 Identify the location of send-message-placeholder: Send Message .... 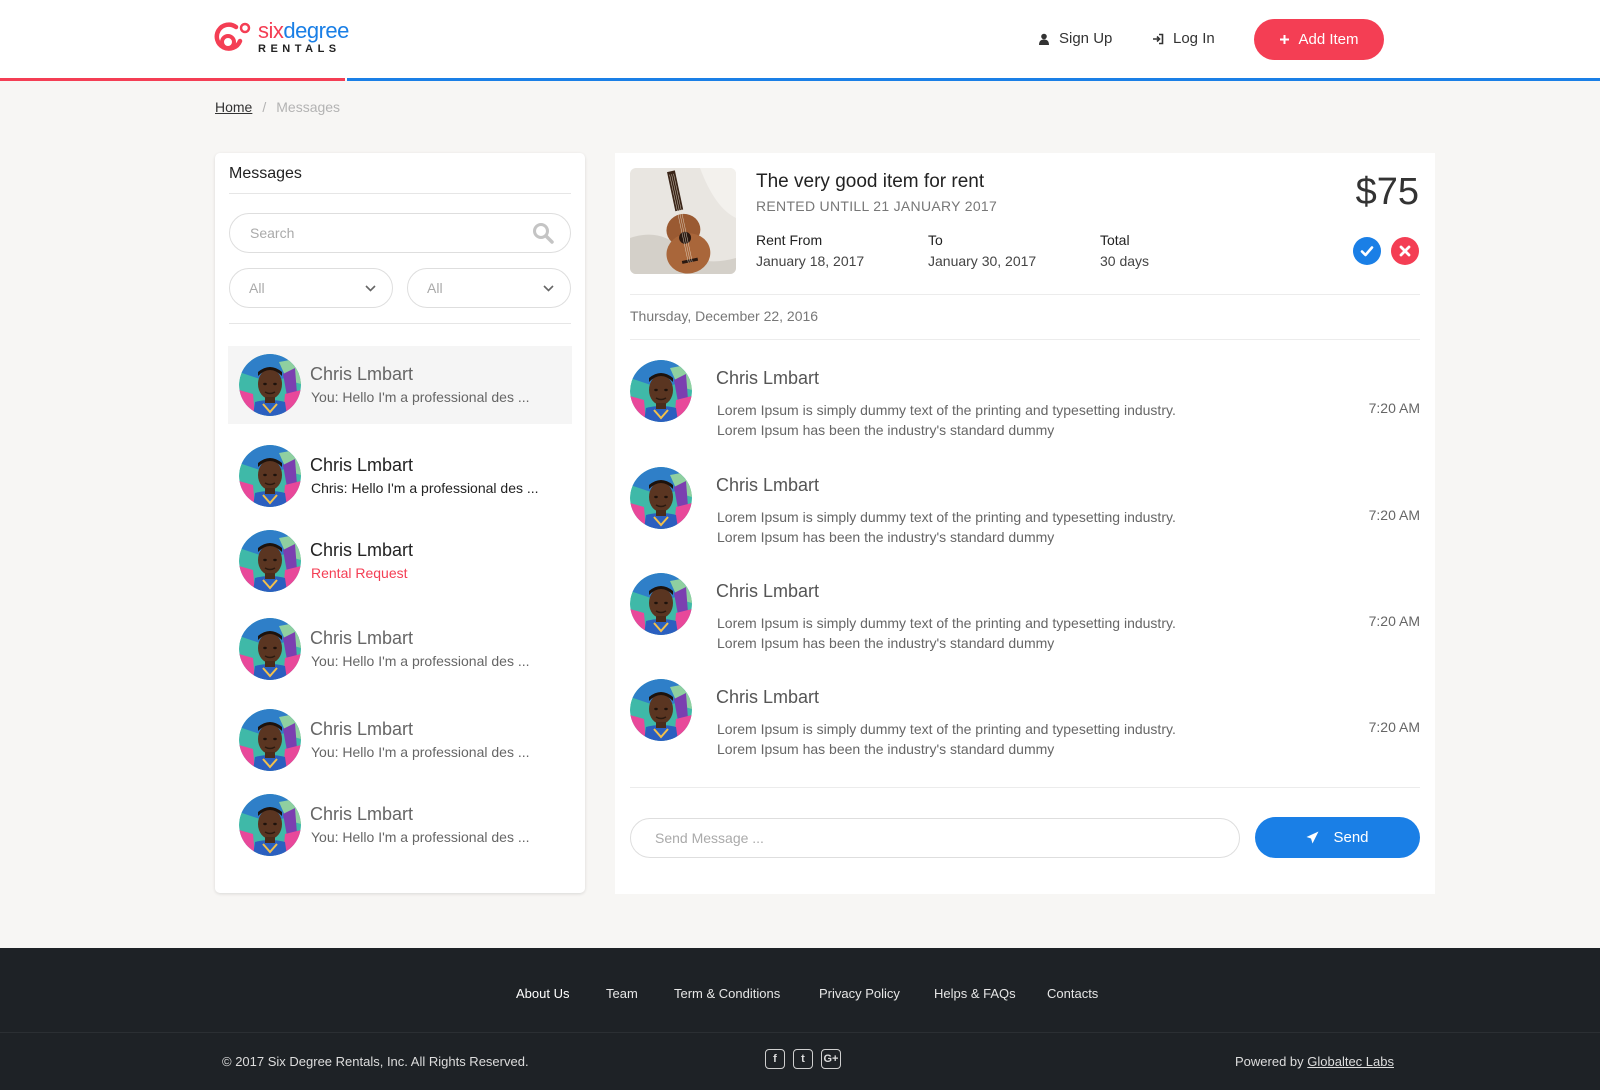
(709, 838).